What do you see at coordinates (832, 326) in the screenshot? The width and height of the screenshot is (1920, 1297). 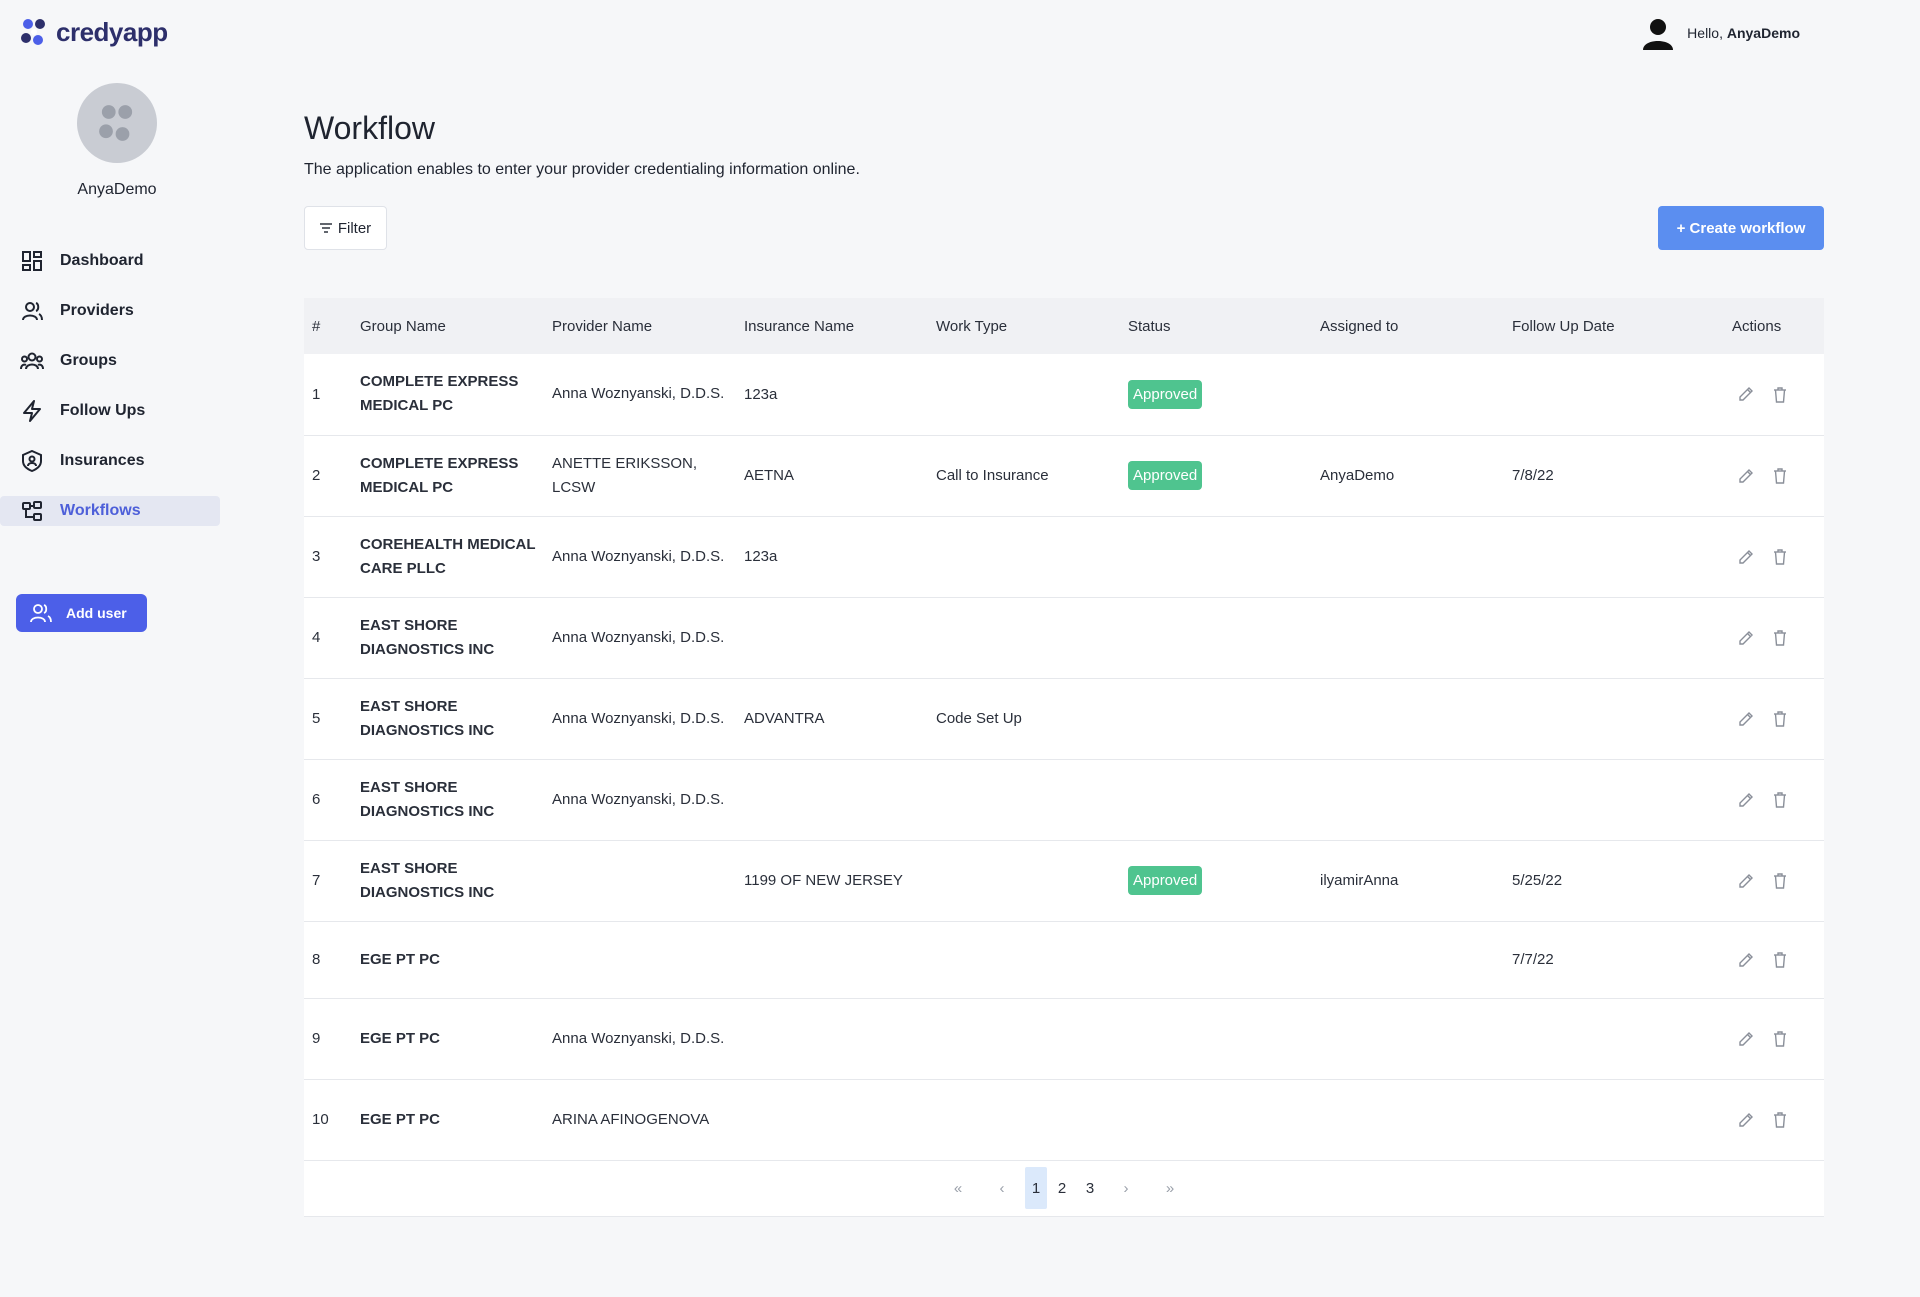 I see `column-header-insurance-name: Insurance Name` at bounding box center [832, 326].